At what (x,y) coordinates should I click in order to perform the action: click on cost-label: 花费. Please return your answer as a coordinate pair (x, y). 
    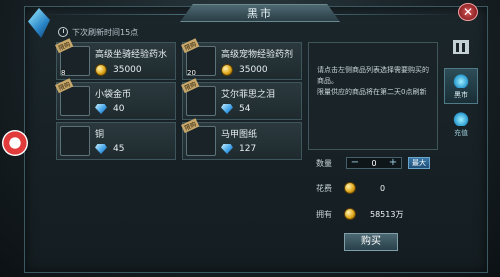
    Looking at the image, I should click on (324, 188).